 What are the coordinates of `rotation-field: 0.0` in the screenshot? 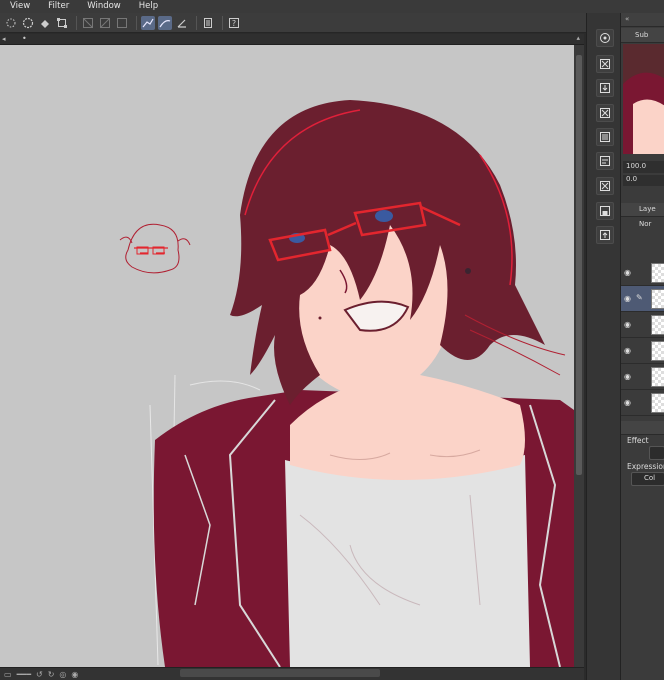 It's located at (643, 180).